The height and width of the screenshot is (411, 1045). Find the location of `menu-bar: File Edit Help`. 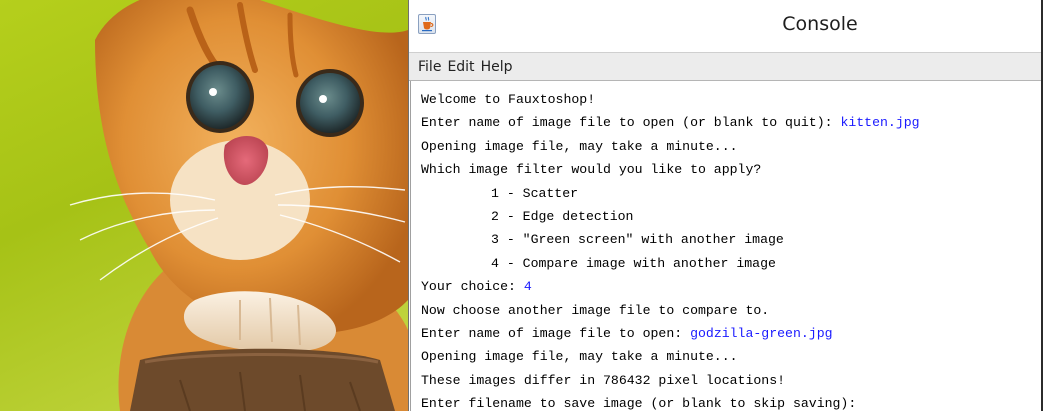

menu-bar: File Edit Help is located at coordinates (725, 67).